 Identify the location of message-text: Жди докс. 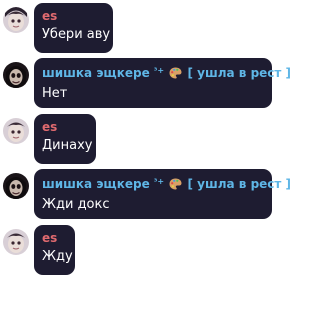
(76, 204).